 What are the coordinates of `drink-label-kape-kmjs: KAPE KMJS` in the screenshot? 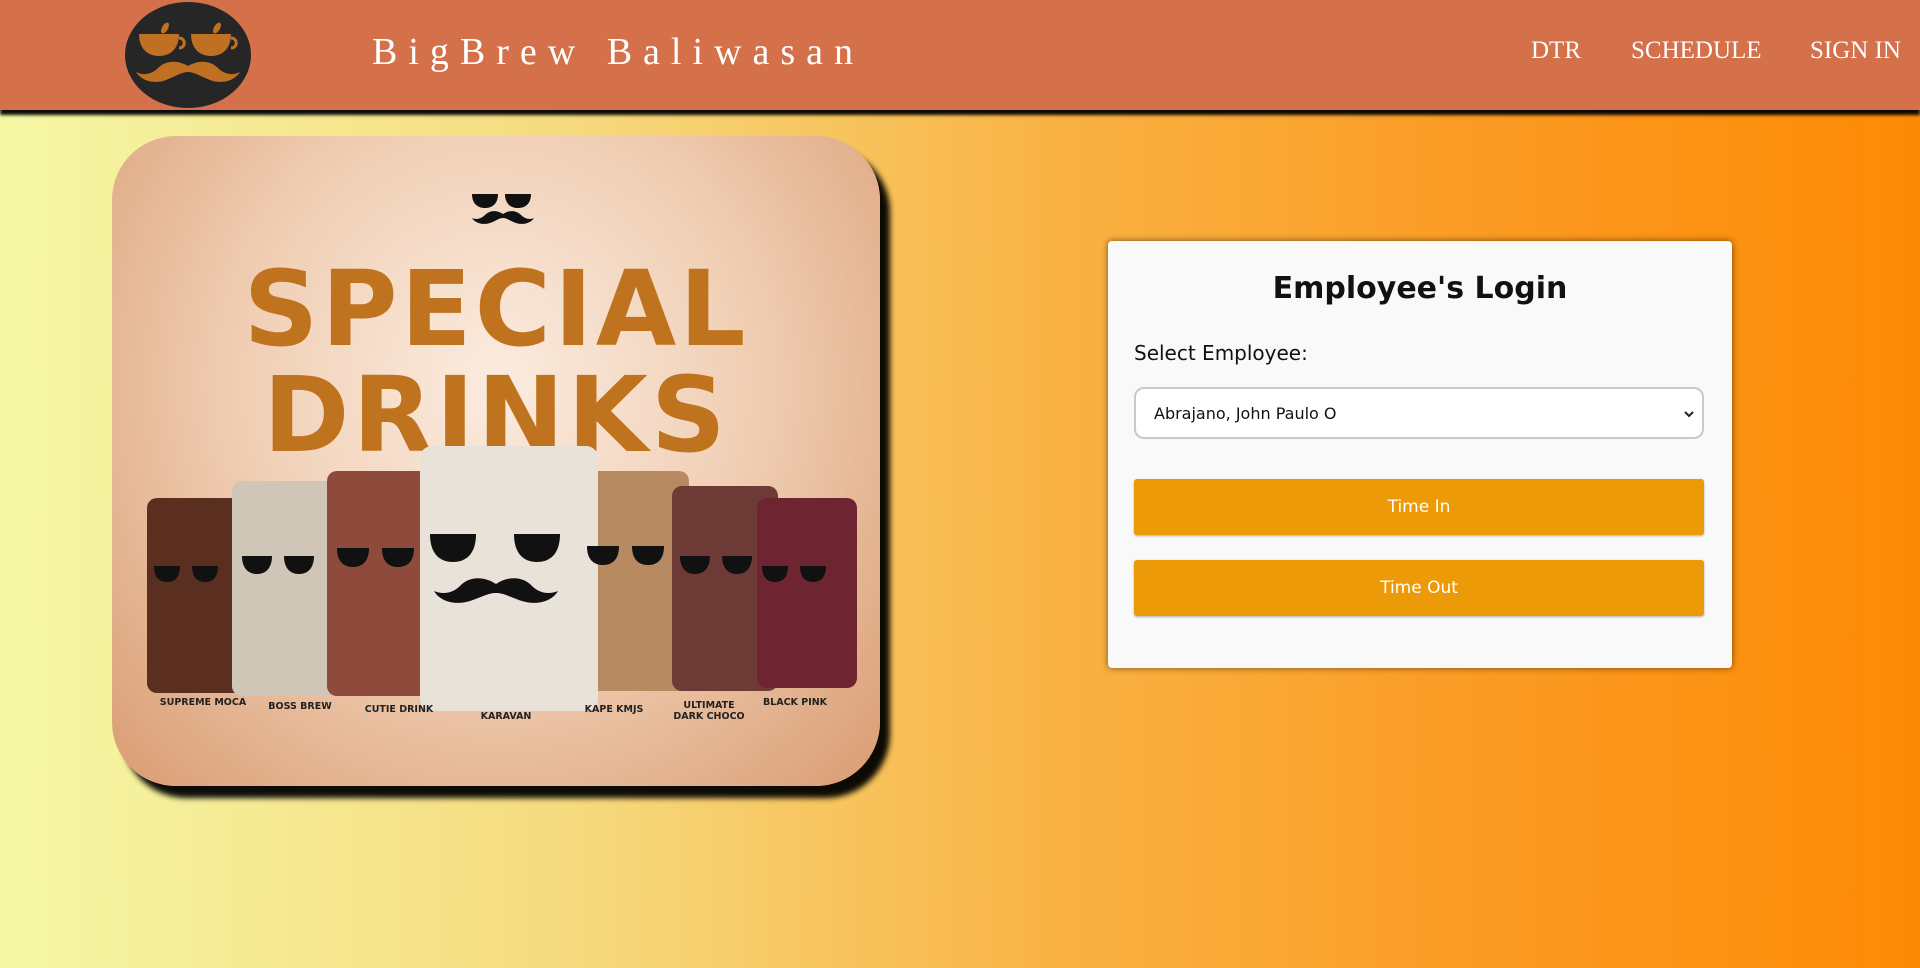 It's located at (614, 709).